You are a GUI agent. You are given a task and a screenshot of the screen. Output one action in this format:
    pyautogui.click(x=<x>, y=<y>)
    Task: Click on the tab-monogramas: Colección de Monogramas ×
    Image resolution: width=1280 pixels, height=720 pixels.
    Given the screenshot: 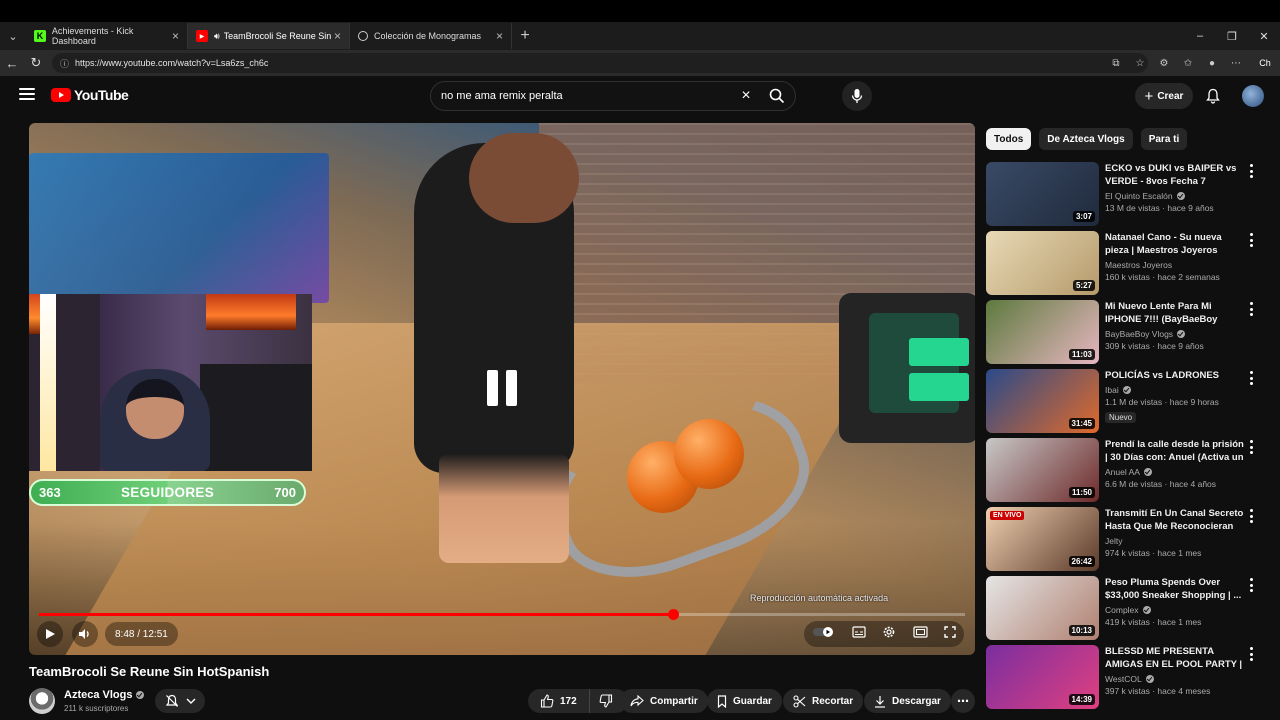 What is the action you would take?
    pyautogui.click(x=431, y=36)
    